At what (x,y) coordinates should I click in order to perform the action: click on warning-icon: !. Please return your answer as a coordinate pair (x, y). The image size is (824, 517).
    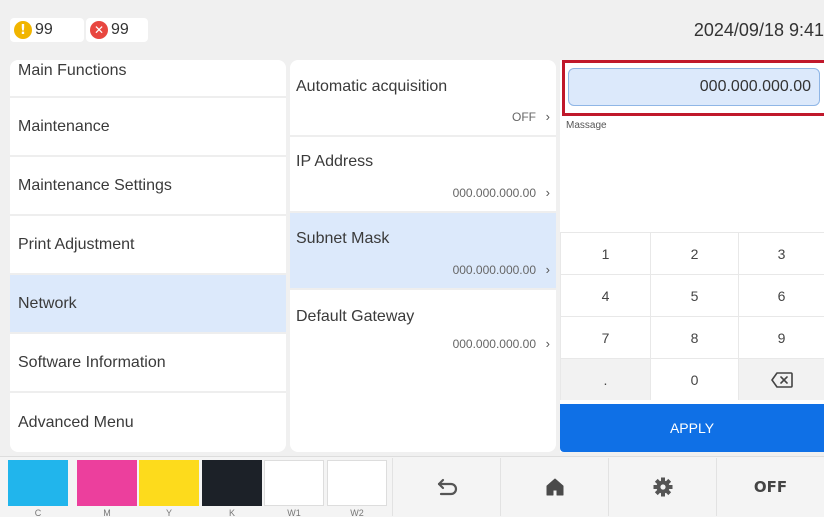
    Looking at the image, I should click on (23, 30).